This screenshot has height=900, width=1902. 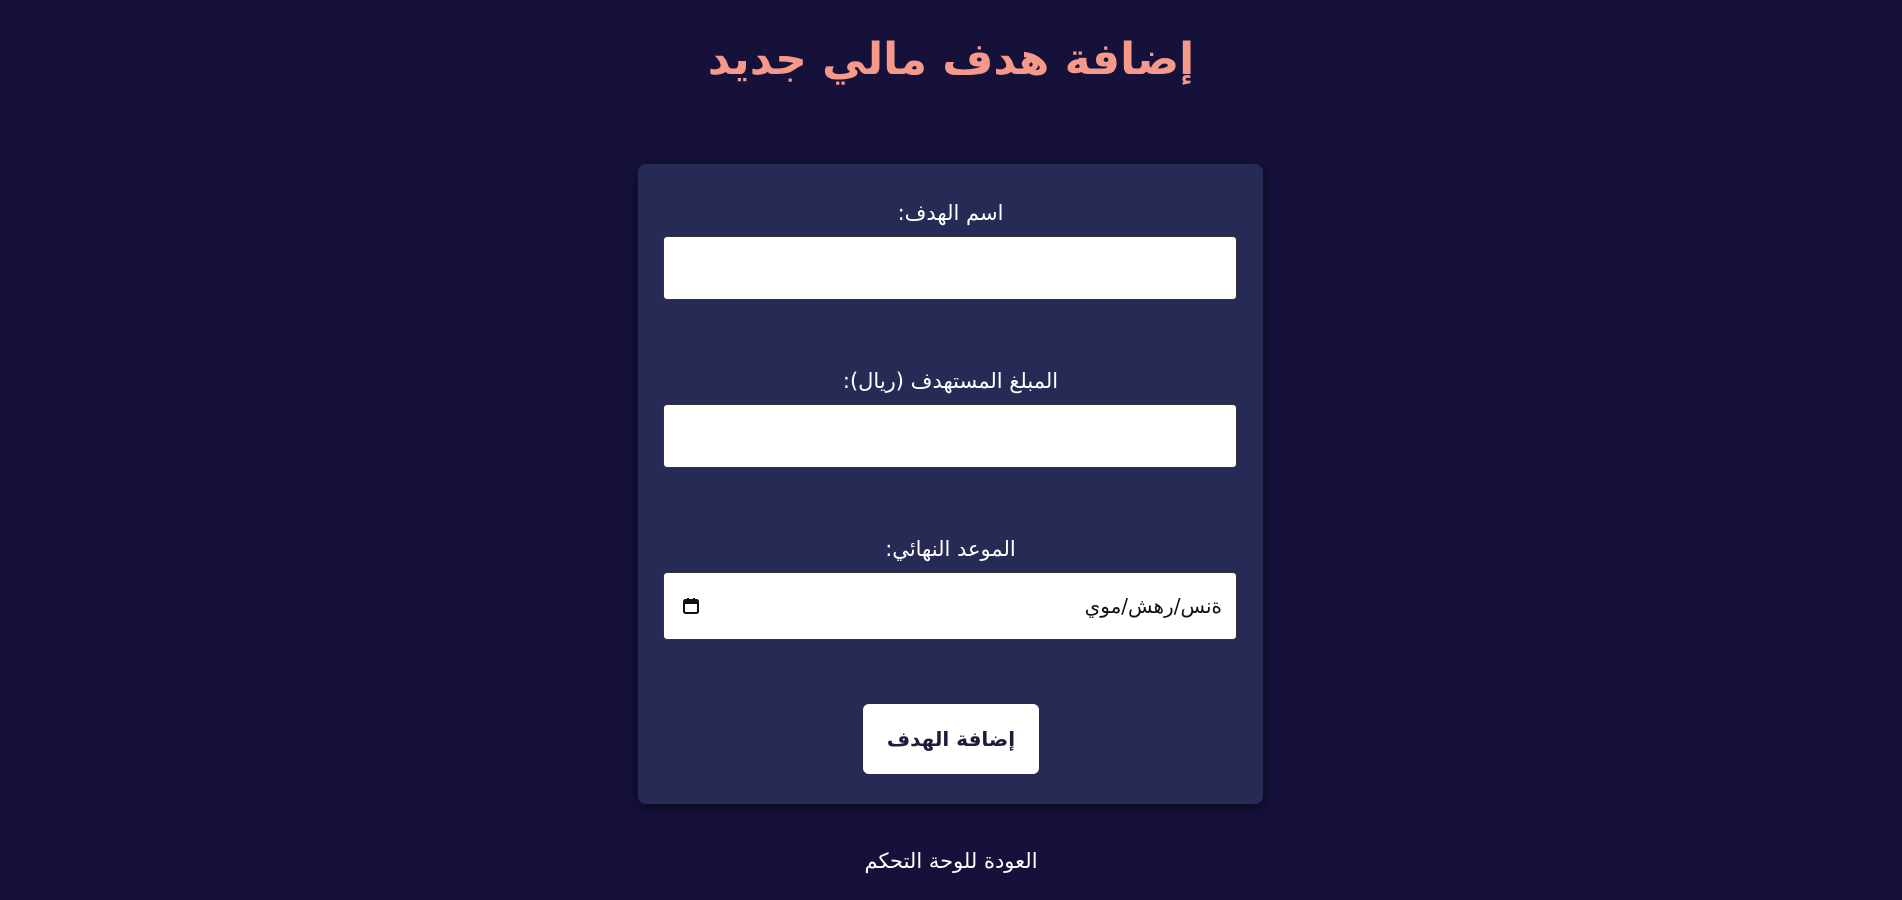 I want to click on back-to-dashboard-link: العودة للوحة التحكم, so click(x=951, y=861).